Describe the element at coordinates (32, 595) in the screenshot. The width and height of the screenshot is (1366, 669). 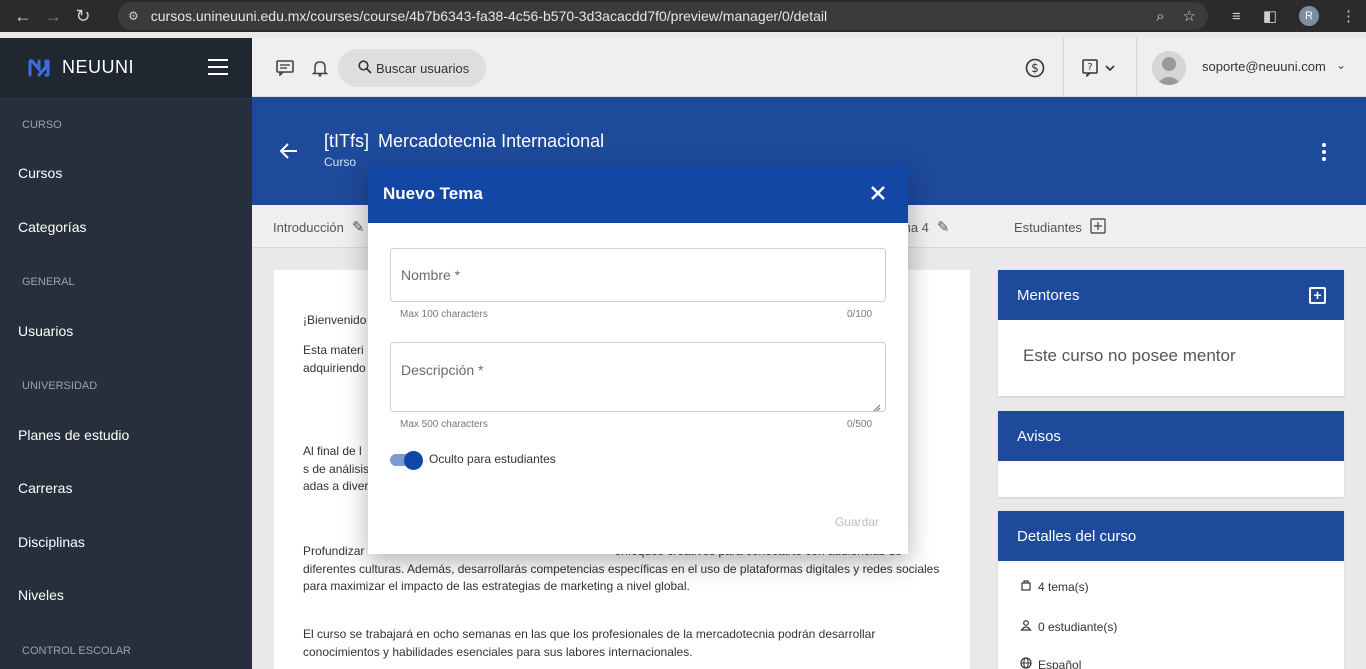
I see `sidebar-item-niveles: Niveles` at that location.